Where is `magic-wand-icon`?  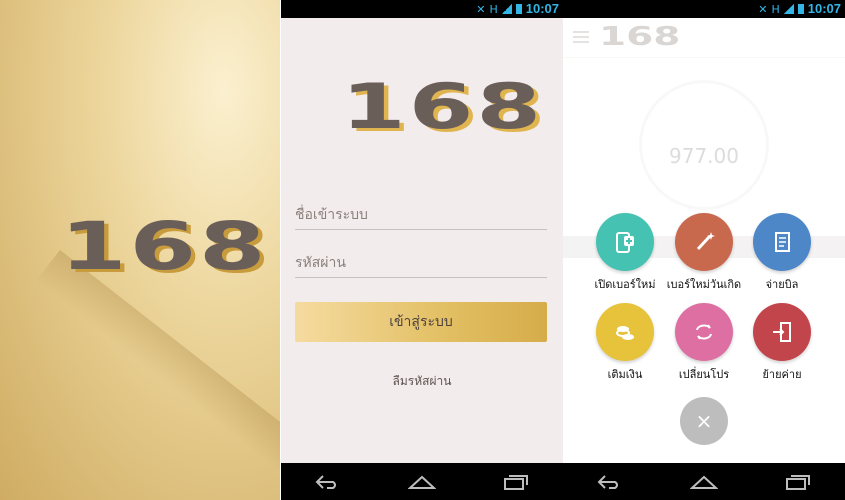 magic-wand-icon is located at coordinates (705, 241).